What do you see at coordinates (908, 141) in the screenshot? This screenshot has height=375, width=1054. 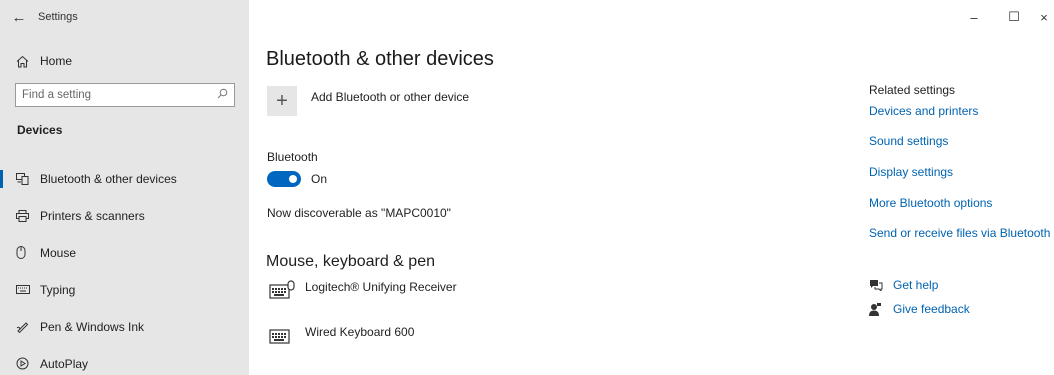 I see `sound-settings-link: Sound settings` at bounding box center [908, 141].